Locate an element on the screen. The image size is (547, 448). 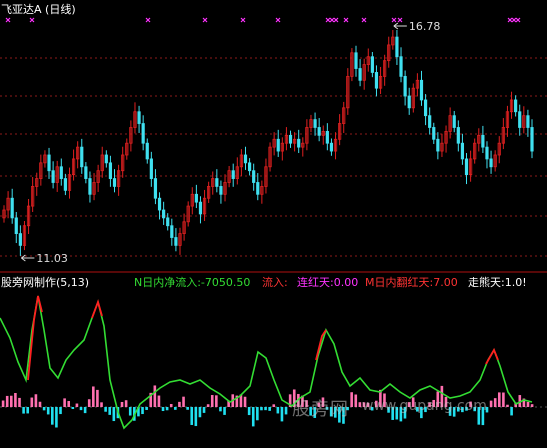
legend-turn-red: M日内翻红天:7.00 is located at coordinates (411, 282).